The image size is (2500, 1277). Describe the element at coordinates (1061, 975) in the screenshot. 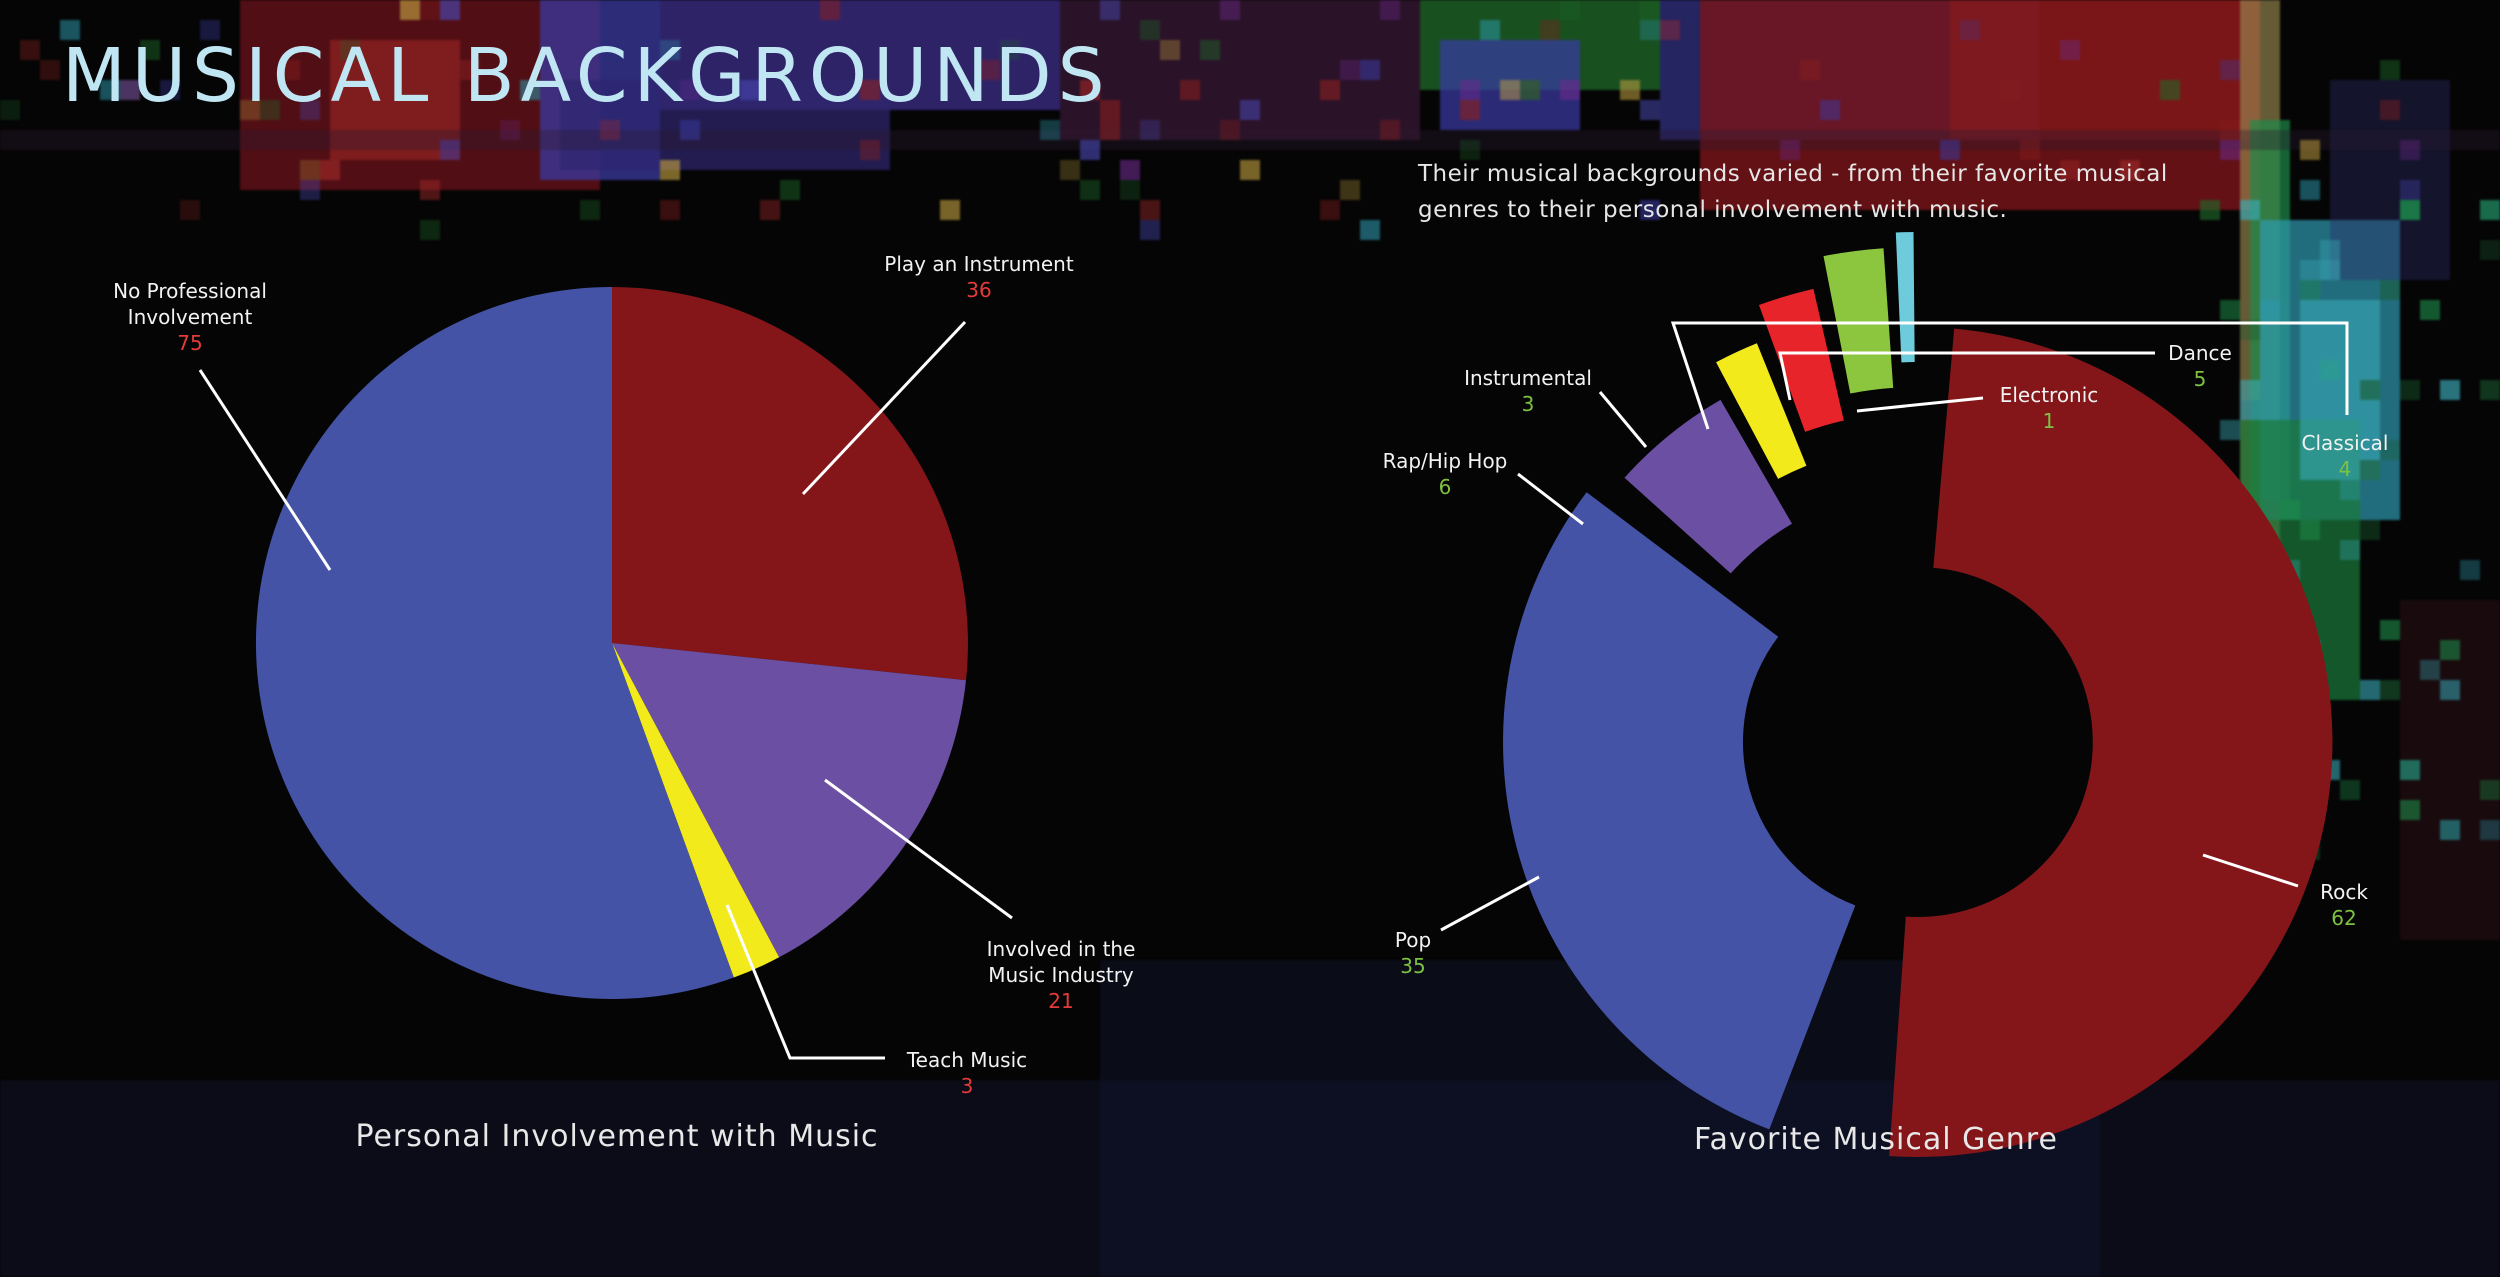

I see `pie-label-involved-in-the-music-industry: Involved in the Music Industry 21` at that location.